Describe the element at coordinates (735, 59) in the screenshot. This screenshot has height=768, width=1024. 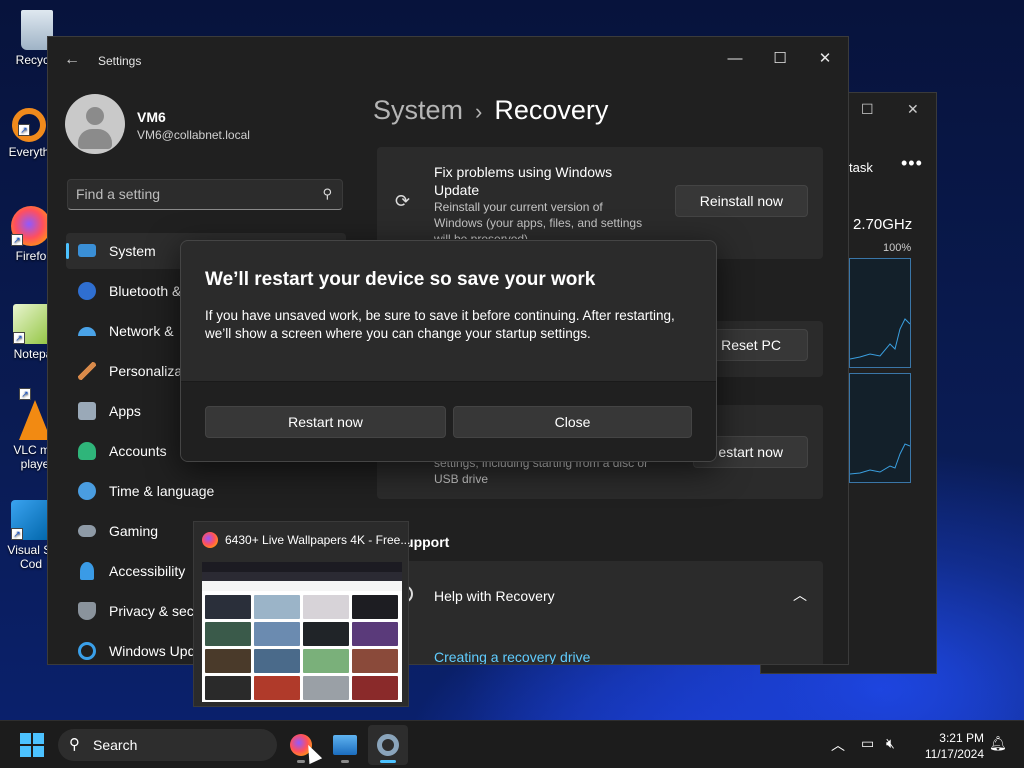
I see `minimize-button: —` at that location.